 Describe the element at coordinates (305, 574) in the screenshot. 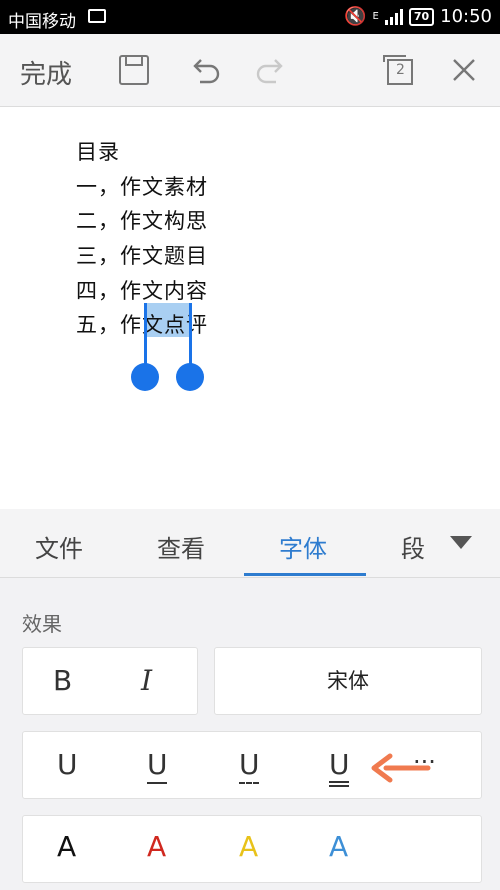

I see `active-tab-indicator` at that location.